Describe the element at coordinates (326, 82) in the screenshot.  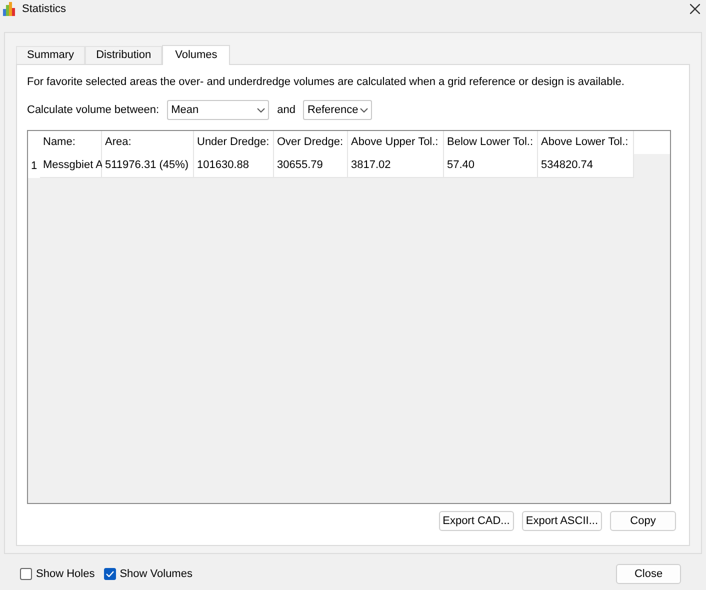
I see `description-text: For favorite selected areas the over- and underdredge volumes are calculated when a grid reference or design is available.` at that location.